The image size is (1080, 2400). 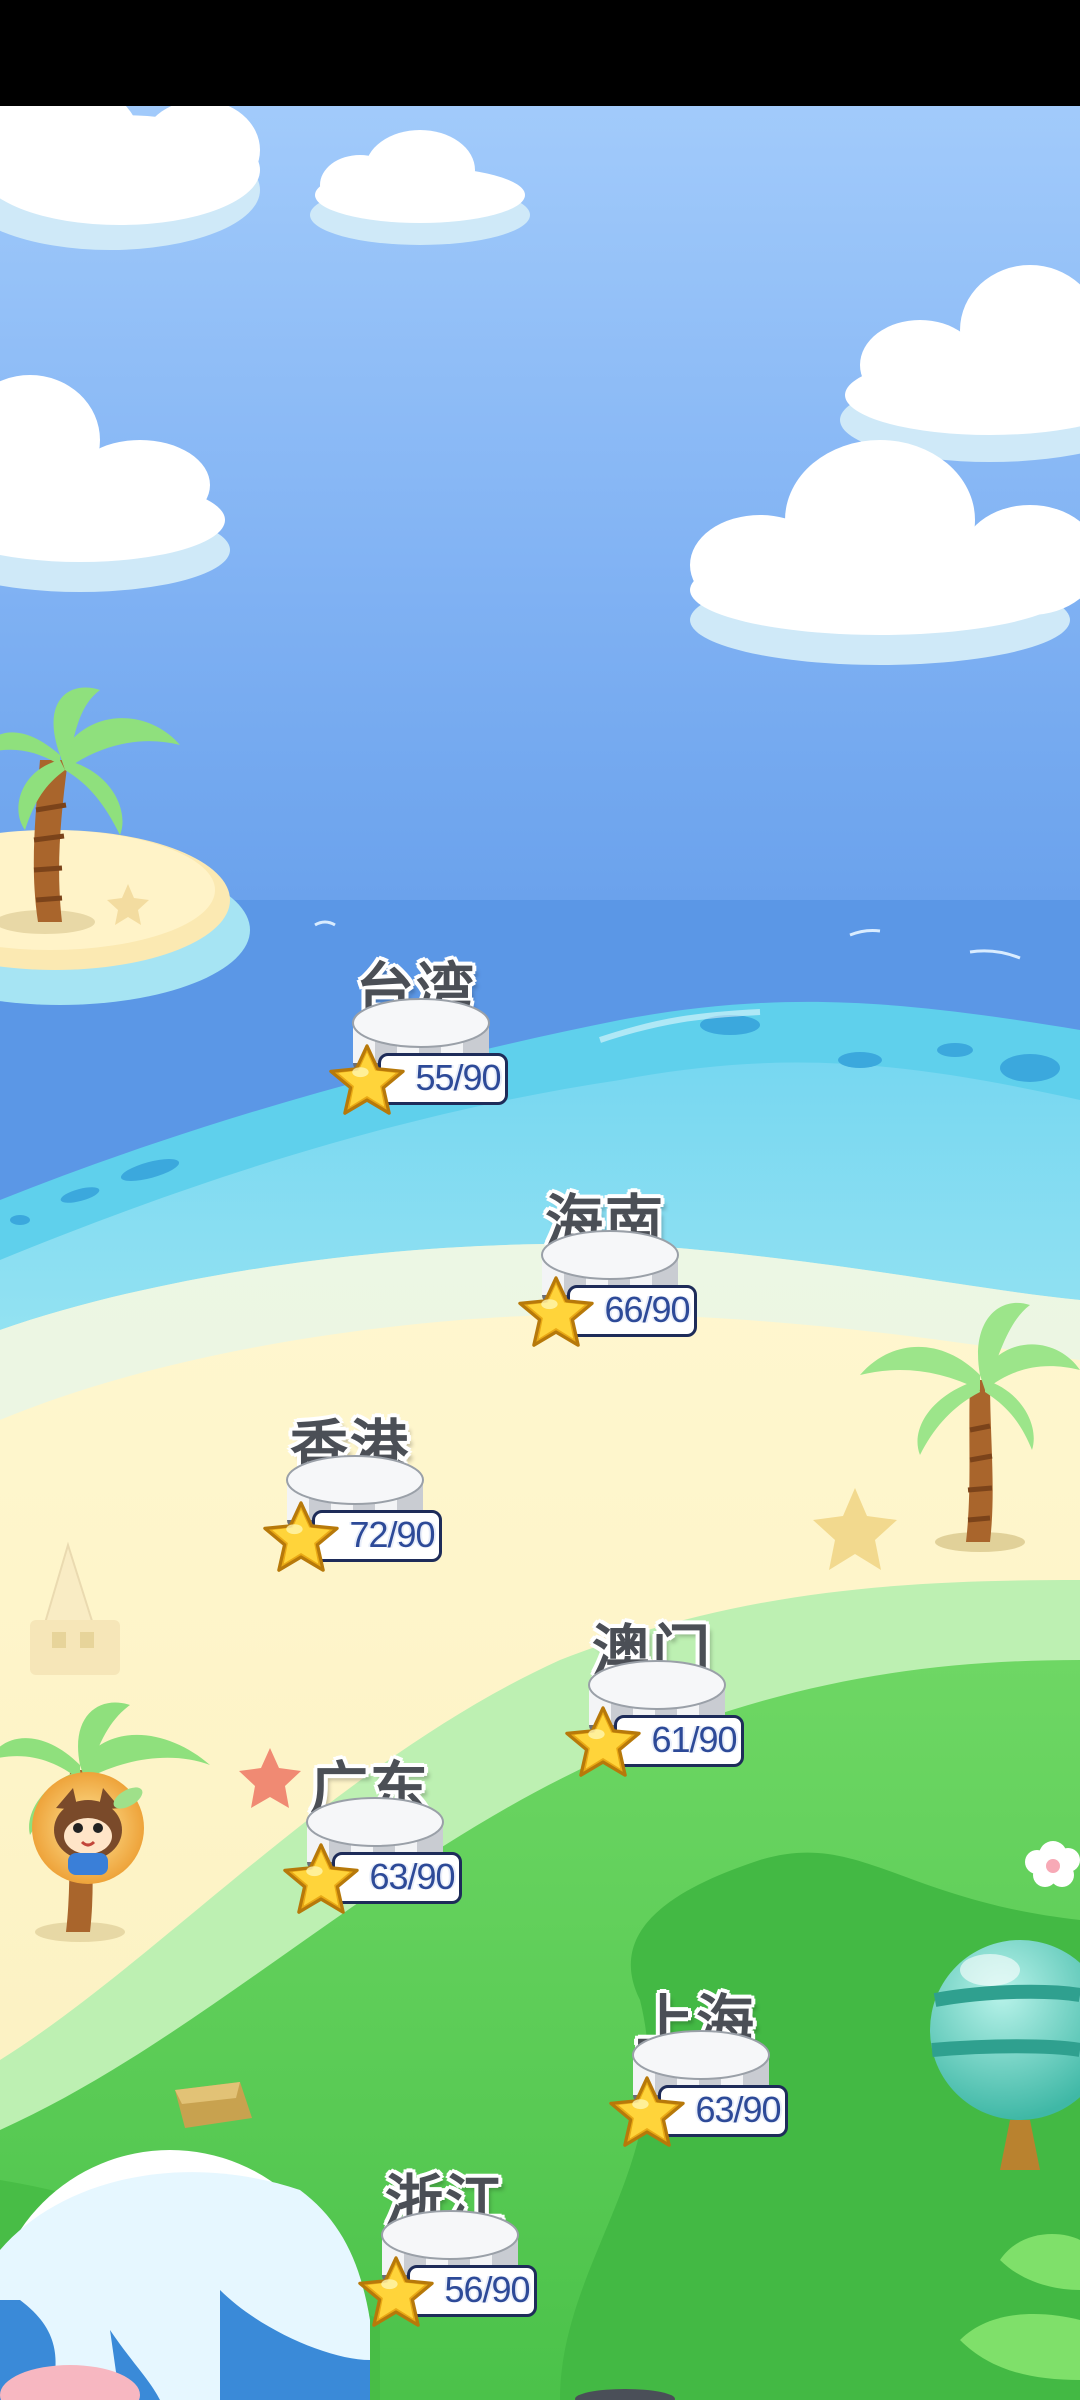 What do you see at coordinates (436, 1038) in the screenshot?
I see `level-node-taiwan: 台湾 55/90` at bounding box center [436, 1038].